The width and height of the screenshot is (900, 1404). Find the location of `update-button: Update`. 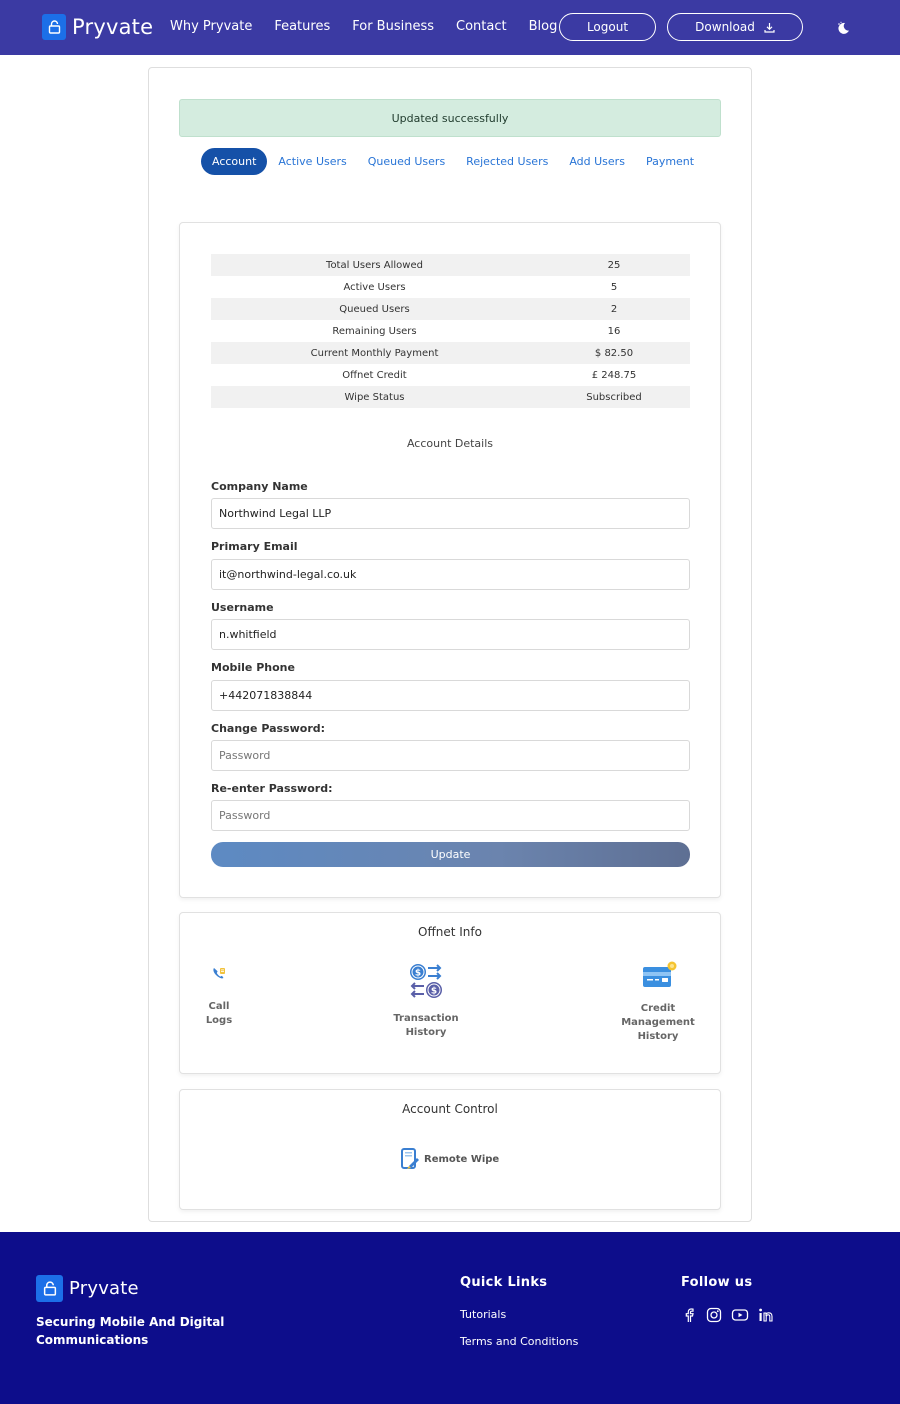

update-button: Update is located at coordinates (450, 854).